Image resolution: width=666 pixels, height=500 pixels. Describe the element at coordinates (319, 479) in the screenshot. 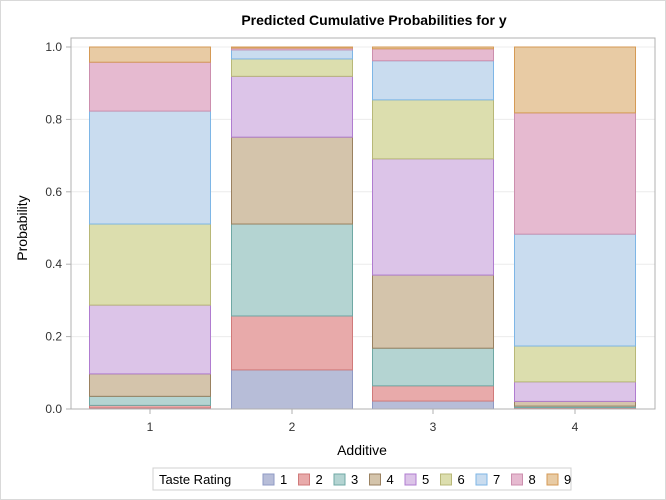

I see `legend-label-2: 2` at that location.